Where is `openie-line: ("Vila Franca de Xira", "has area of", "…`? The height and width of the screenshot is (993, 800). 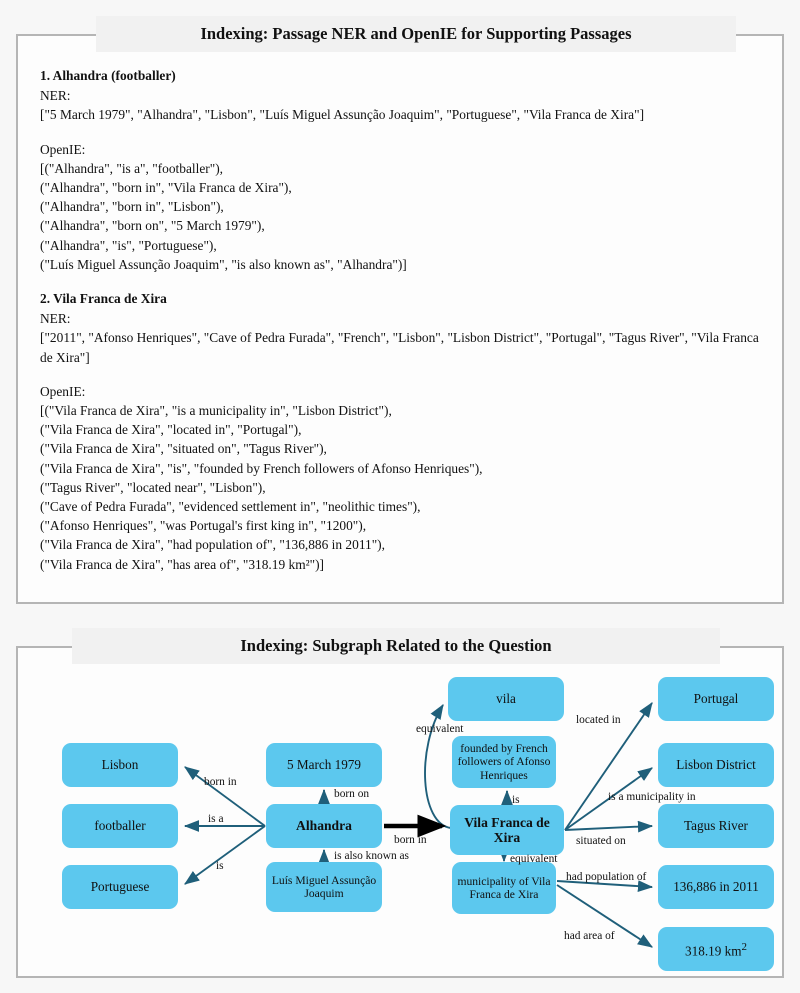
openie-line: ("Vila Franca de Xira", "has area of", "… is located at coordinates (182, 564).